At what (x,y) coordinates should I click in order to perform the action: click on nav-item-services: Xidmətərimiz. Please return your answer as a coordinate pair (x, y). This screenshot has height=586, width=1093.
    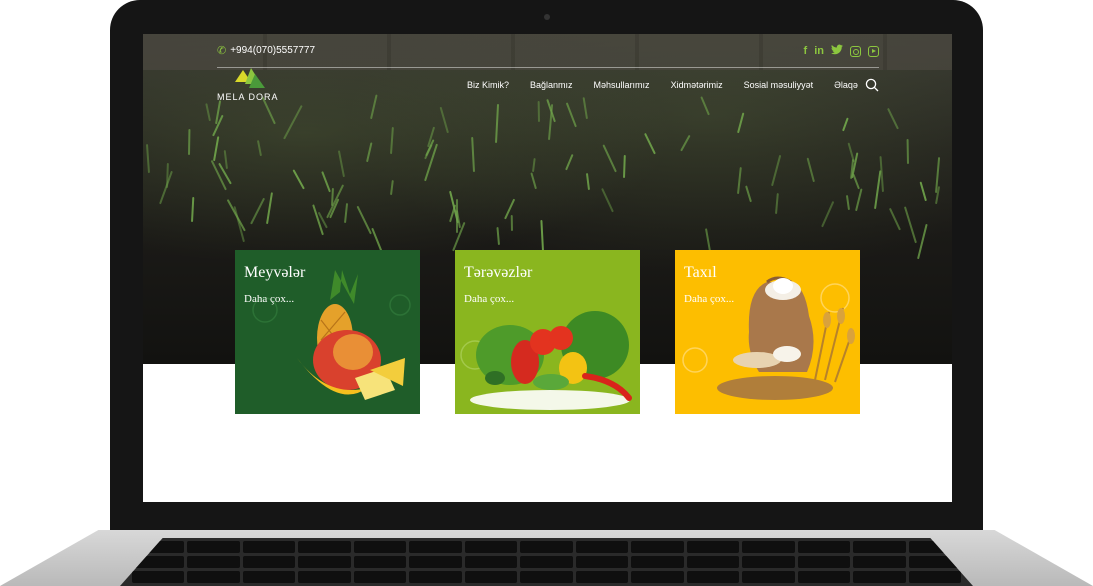
    Looking at the image, I should click on (697, 85).